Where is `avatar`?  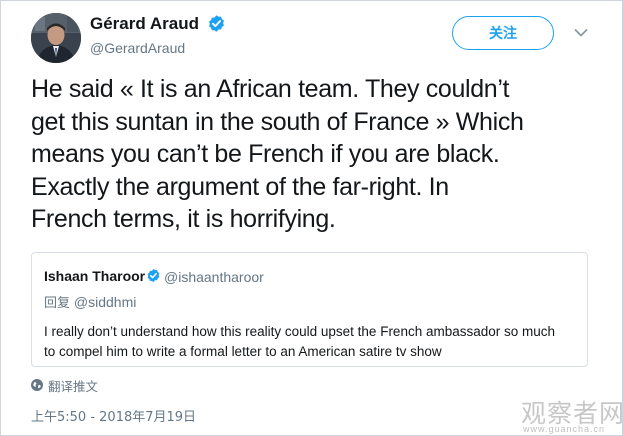 avatar is located at coordinates (56, 38).